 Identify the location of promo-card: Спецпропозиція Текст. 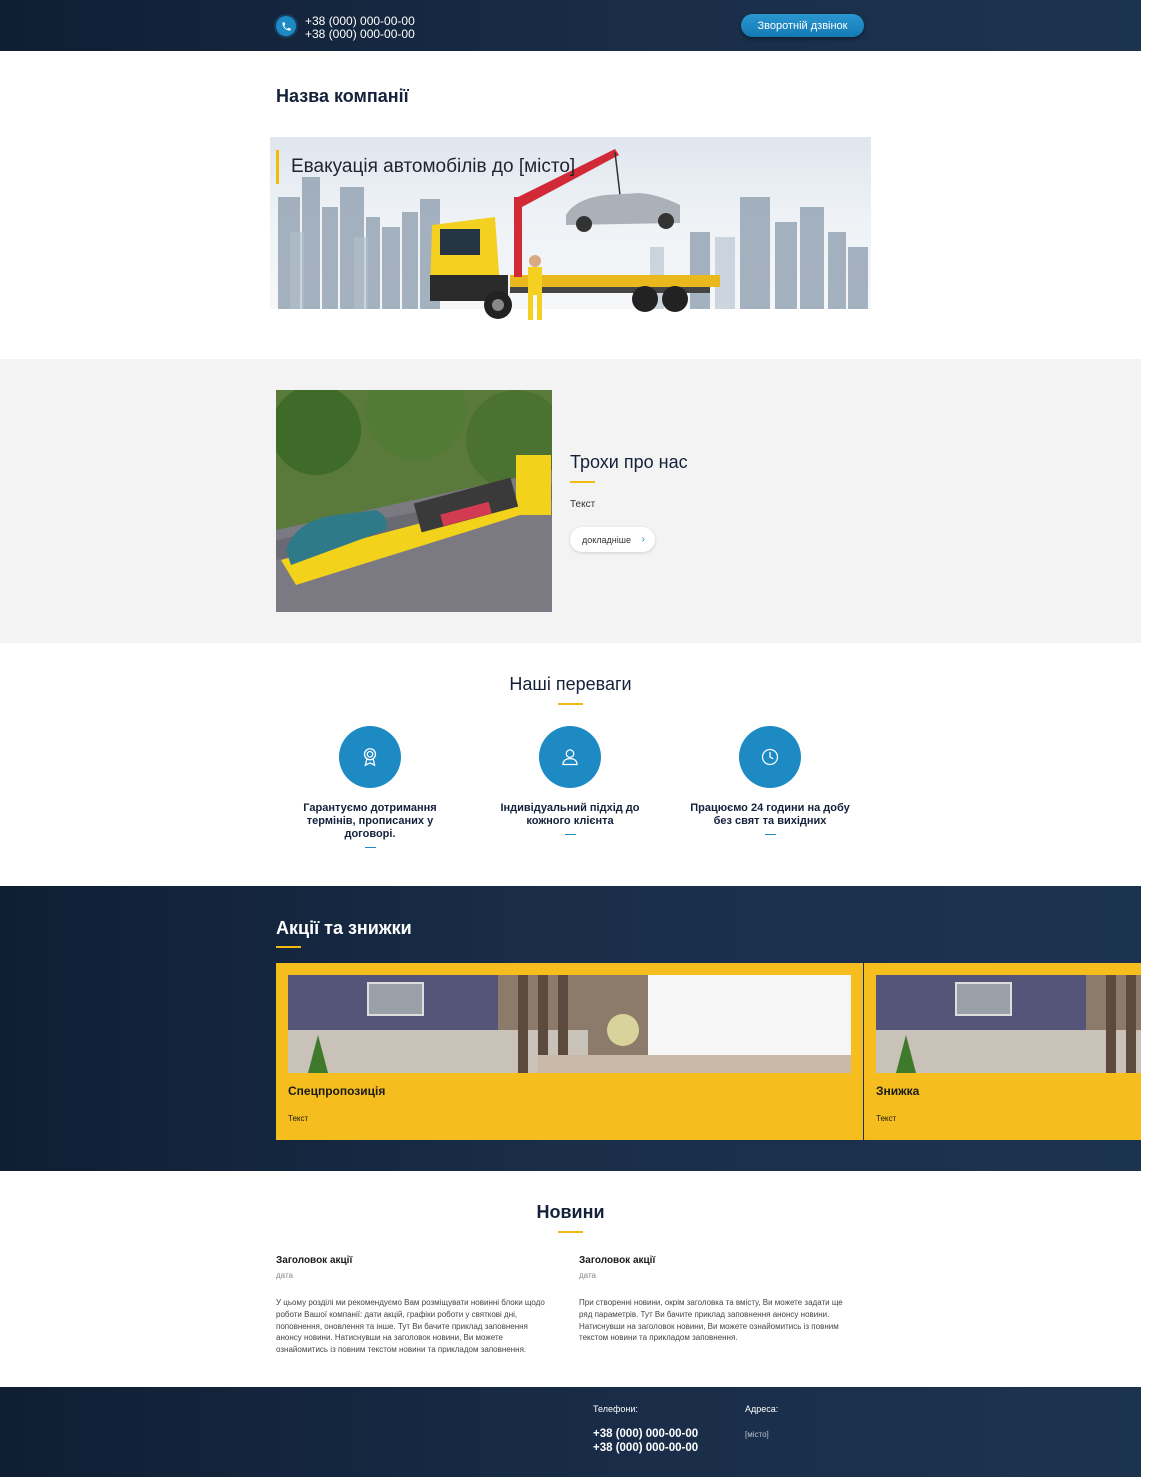
(569, 1051).